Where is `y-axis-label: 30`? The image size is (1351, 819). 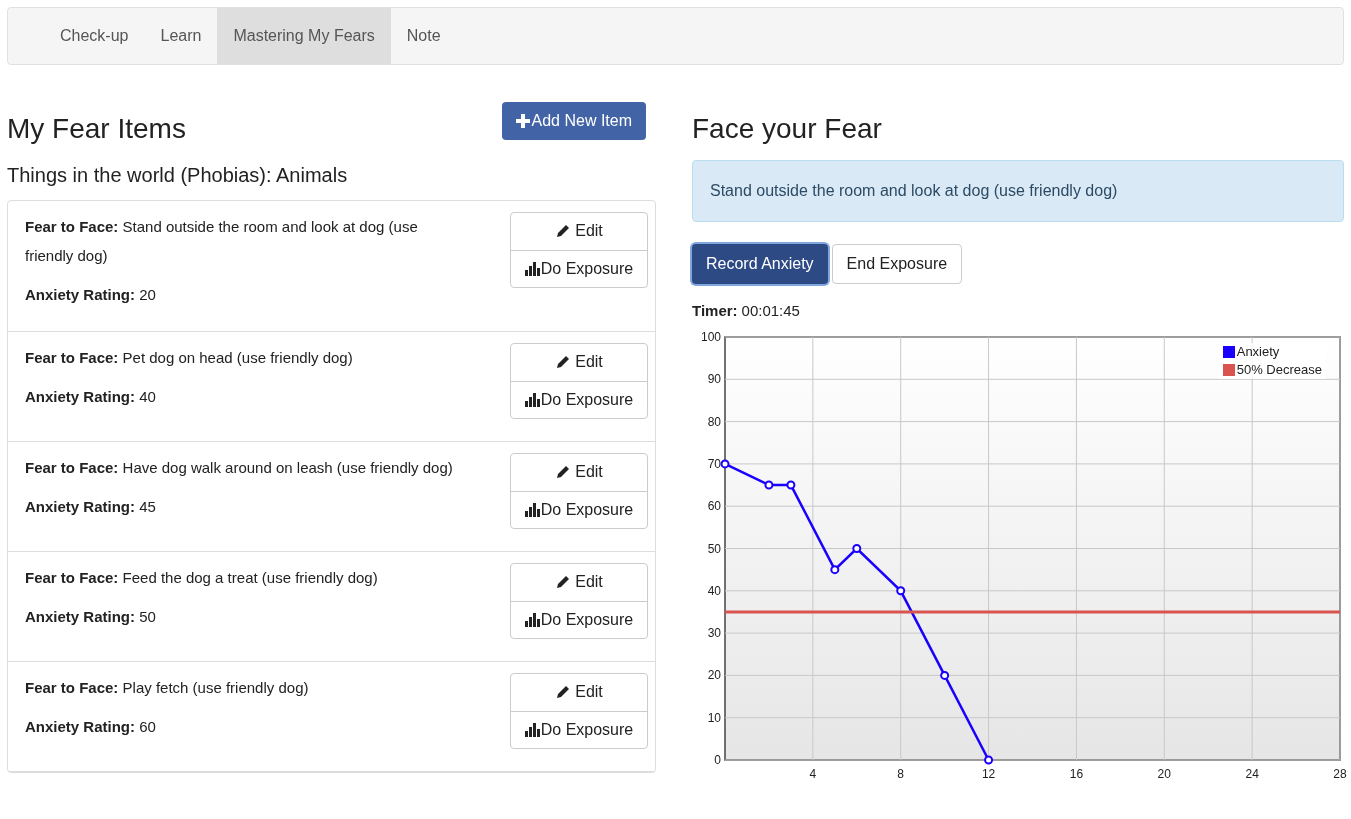
y-axis-label: 30 is located at coordinates (714, 632).